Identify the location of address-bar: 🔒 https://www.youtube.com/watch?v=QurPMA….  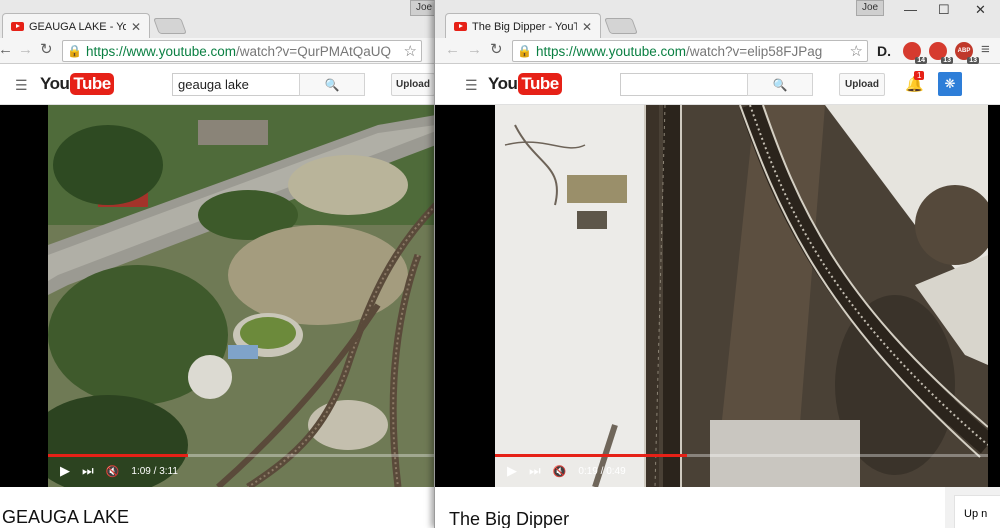
(242, 51).